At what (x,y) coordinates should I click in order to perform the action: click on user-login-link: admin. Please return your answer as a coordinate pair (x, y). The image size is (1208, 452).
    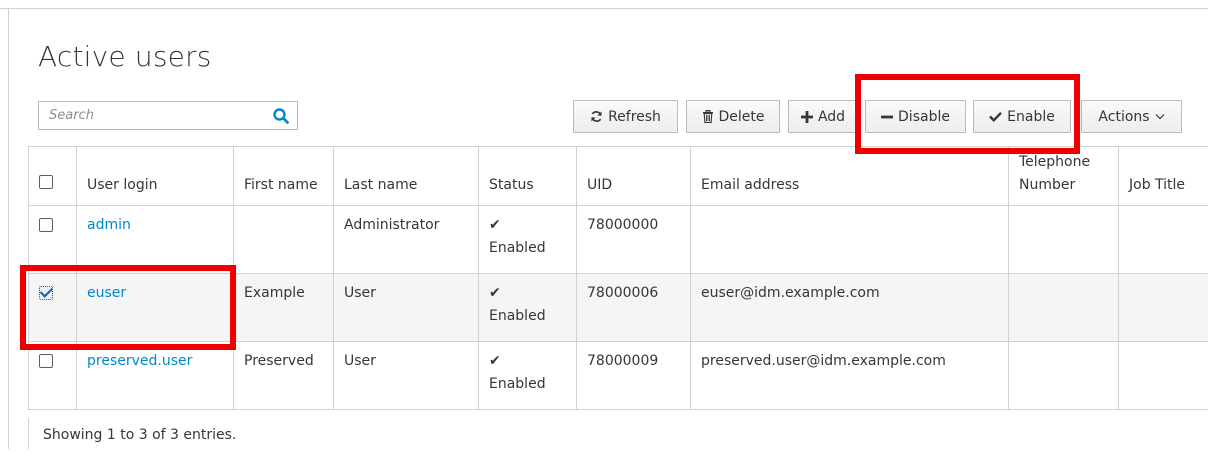
    Looking at the image, I should click on (109, 225).